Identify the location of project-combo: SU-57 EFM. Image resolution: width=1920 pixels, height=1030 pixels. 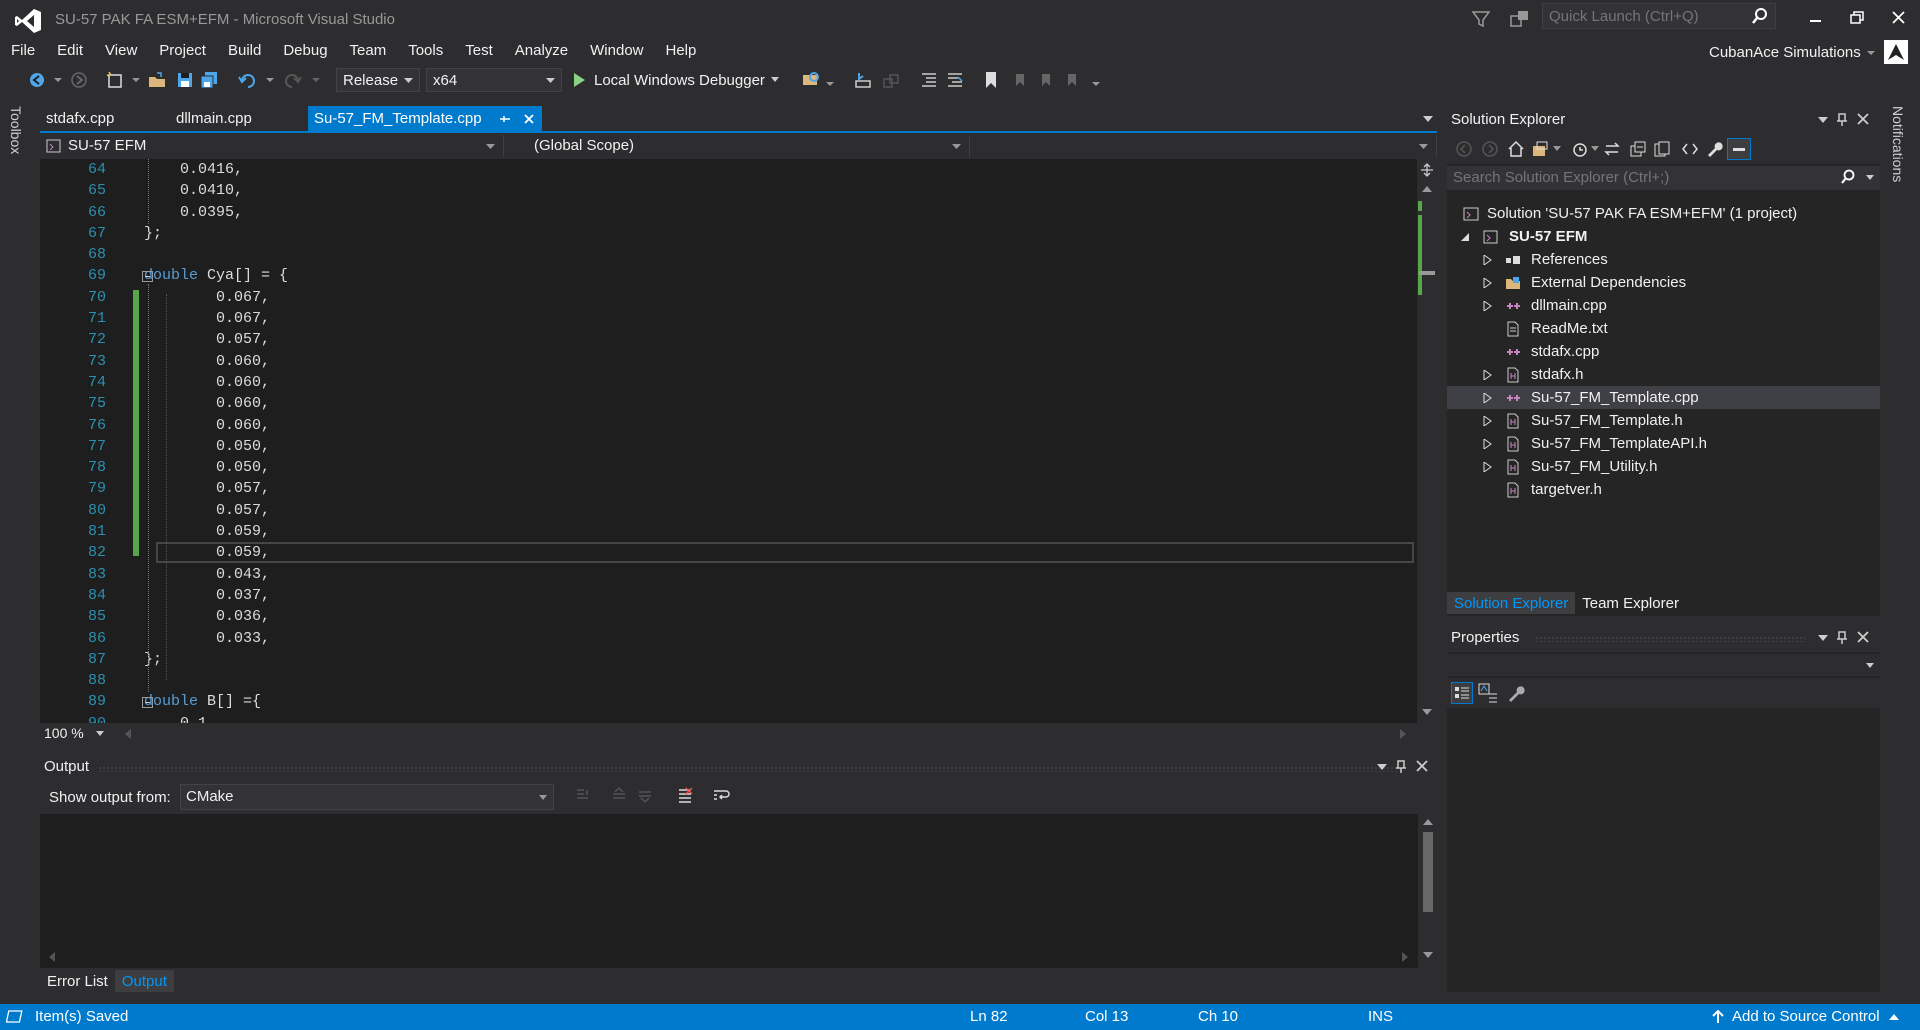
(273, 146).